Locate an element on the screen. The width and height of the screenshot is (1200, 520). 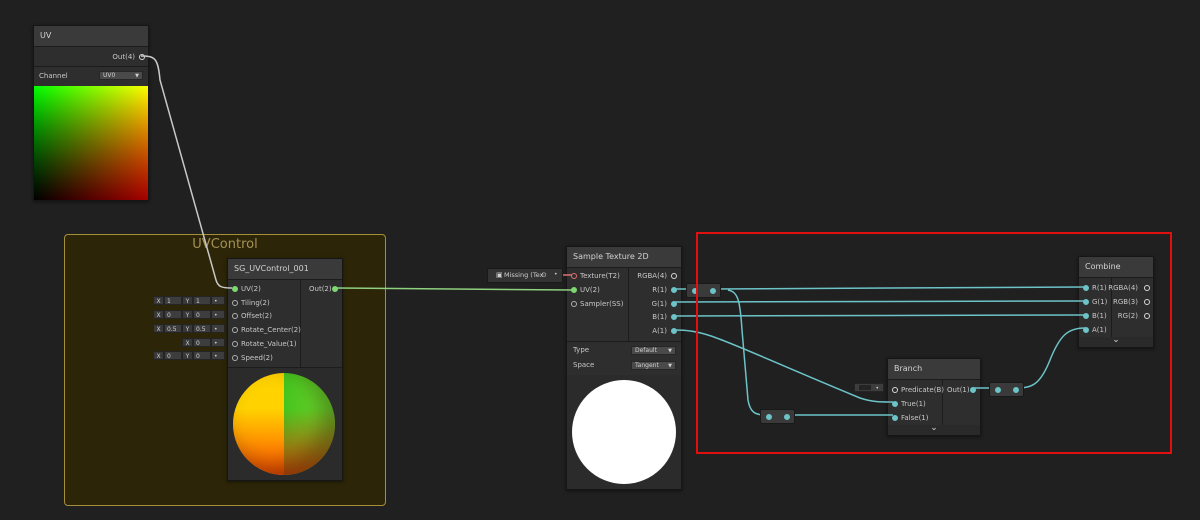
tiling-y-field: 1 is located at coordinates (202, 300).